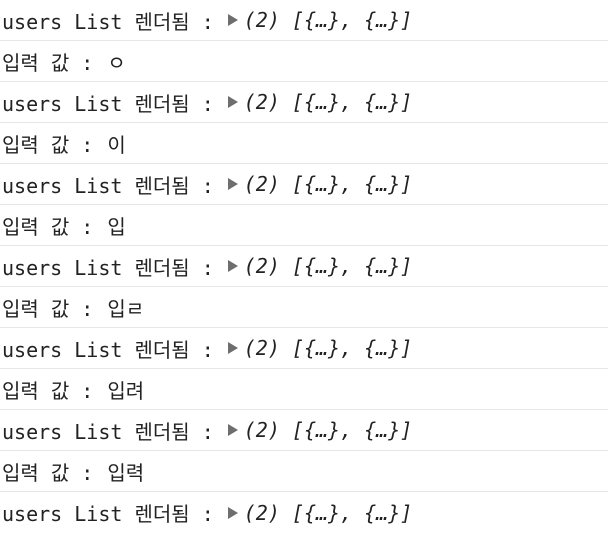  I want to click on input-value: 입, so click(116, 226).